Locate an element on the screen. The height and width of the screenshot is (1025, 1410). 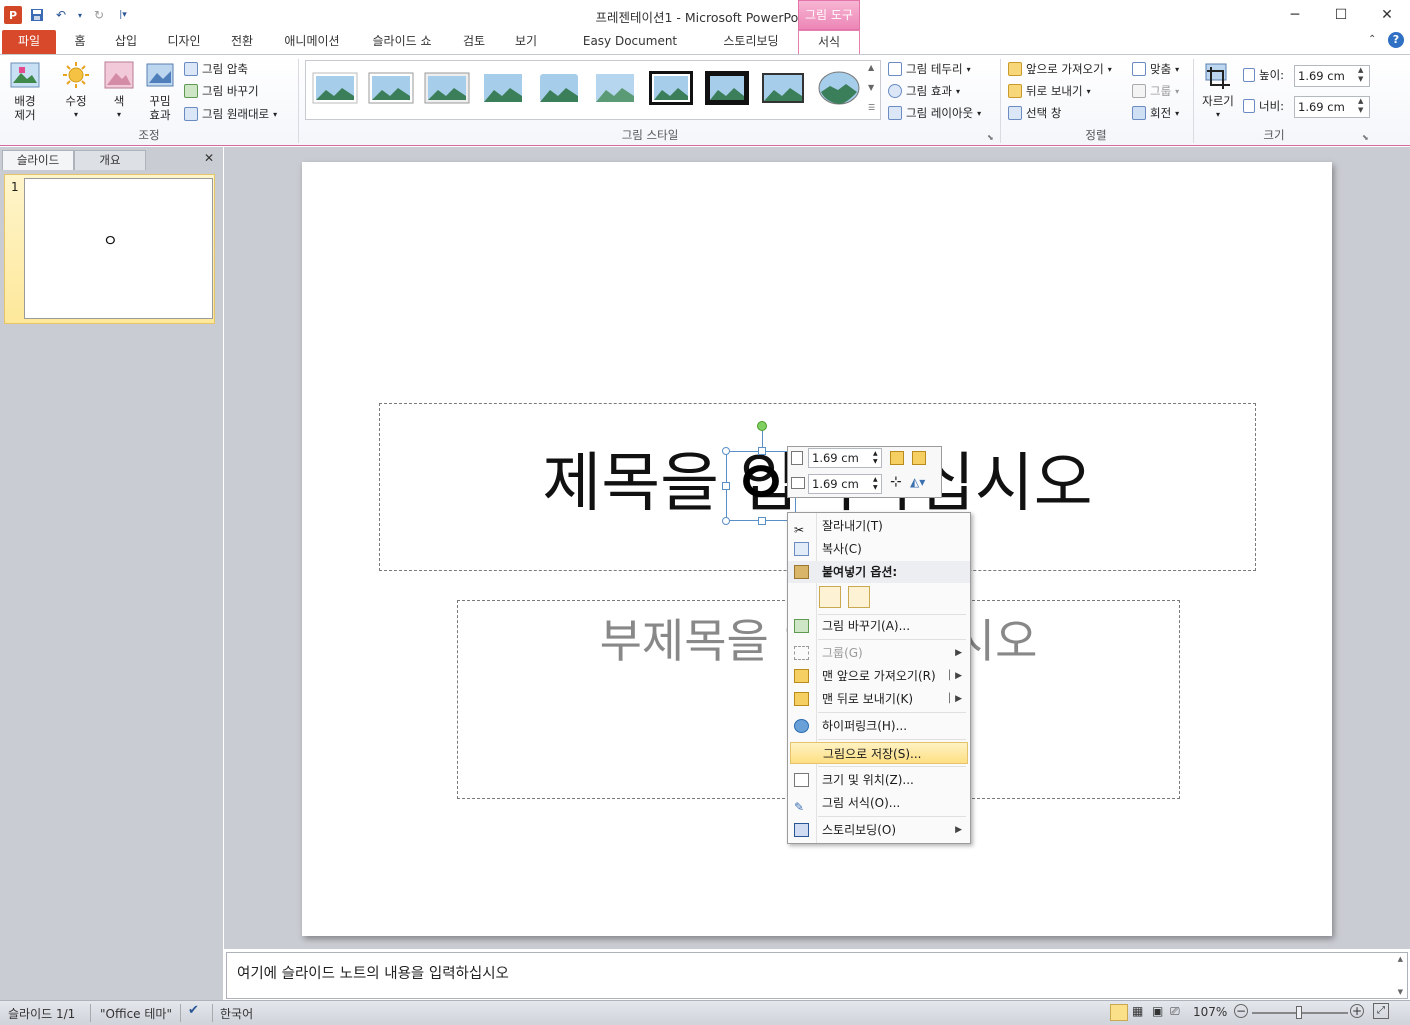
notes-scroll-down-icon: ▼ is located at coordinates (1400, 992).